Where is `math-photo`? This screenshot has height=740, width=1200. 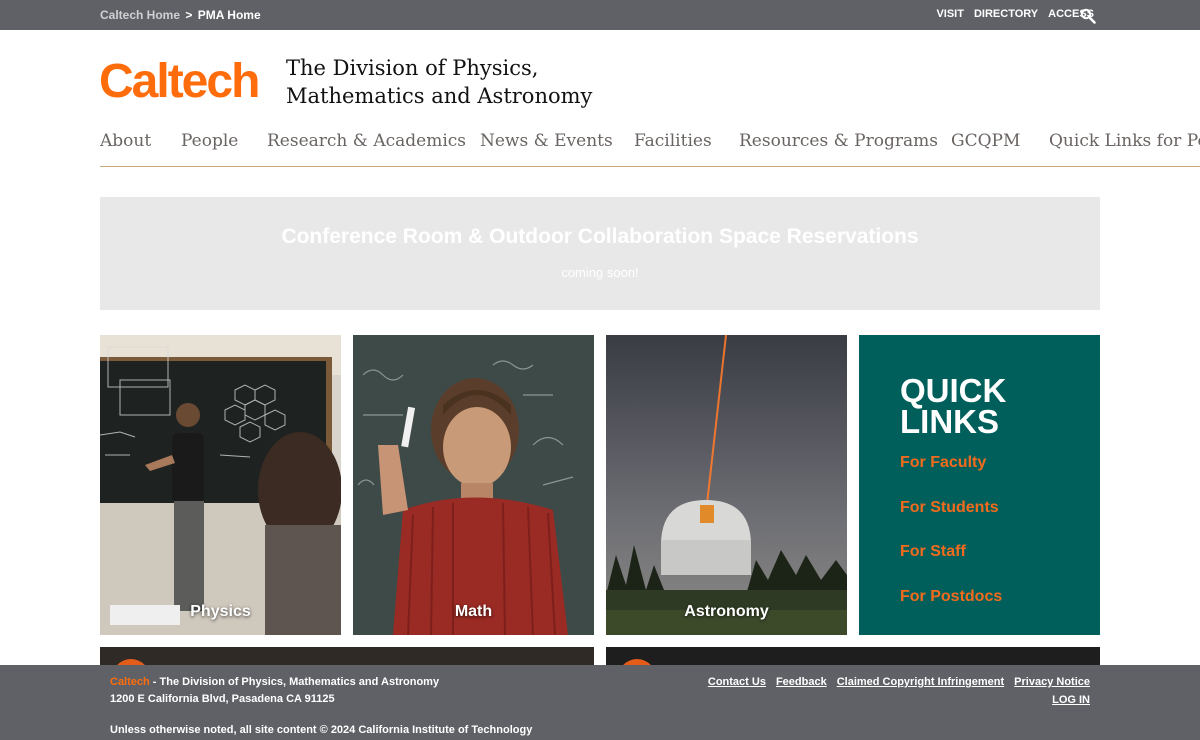
math-photo is located at coordinates (473, 485).